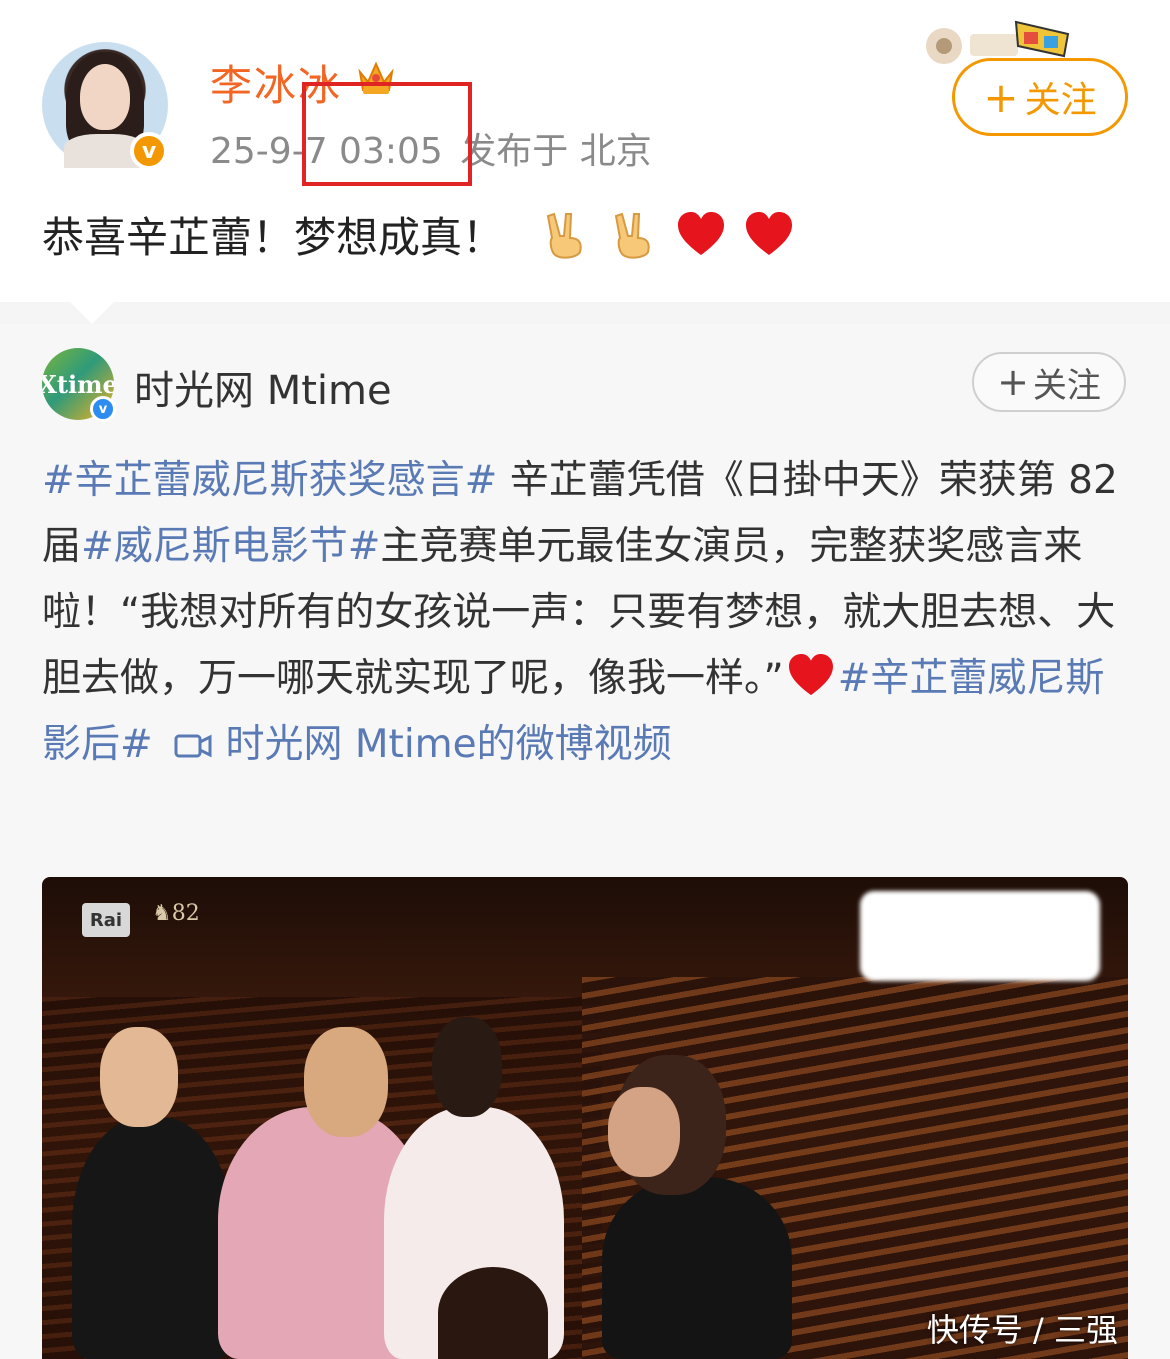 The height and width of the screenshot is (1359, 1170). I want to click on rai-logo: Rai, so click(106, 920).